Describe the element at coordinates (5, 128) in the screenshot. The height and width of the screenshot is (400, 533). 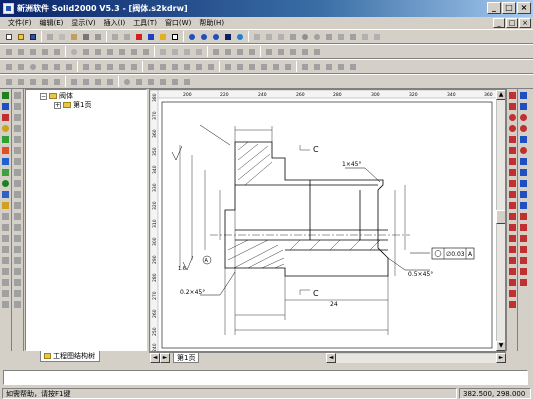
I see `circle-tool-icon` at that location.